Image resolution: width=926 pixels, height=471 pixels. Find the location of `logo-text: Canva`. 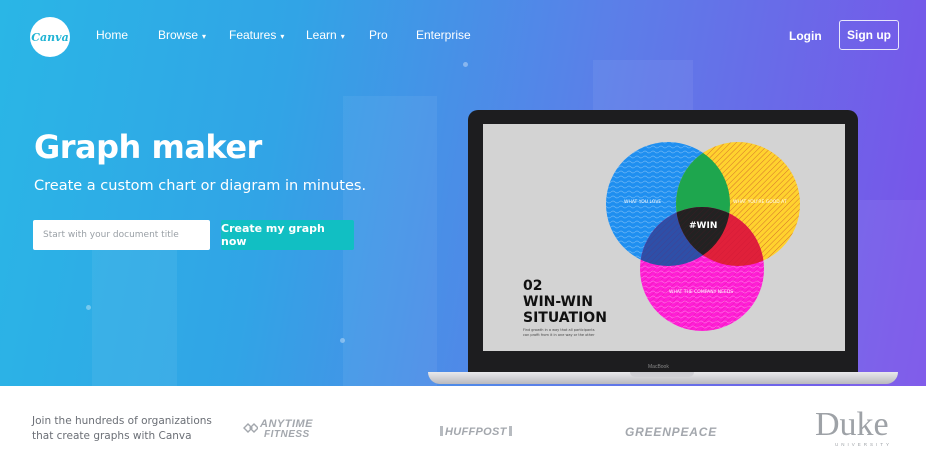

logo-text: Canva is located at coordinates (50, 37).